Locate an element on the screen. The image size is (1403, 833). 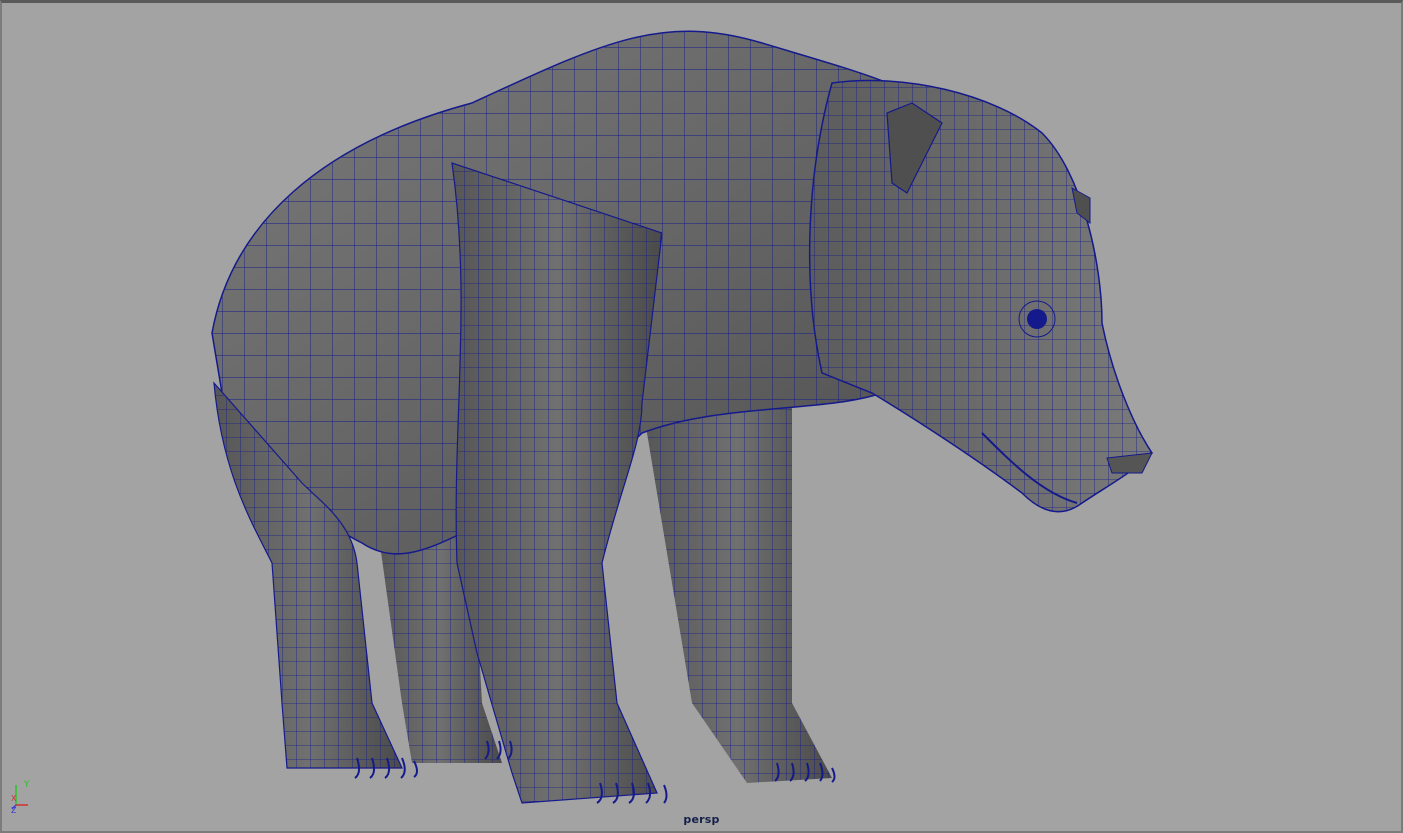
z-axis-label: Z is located at coordinates (14, 809).